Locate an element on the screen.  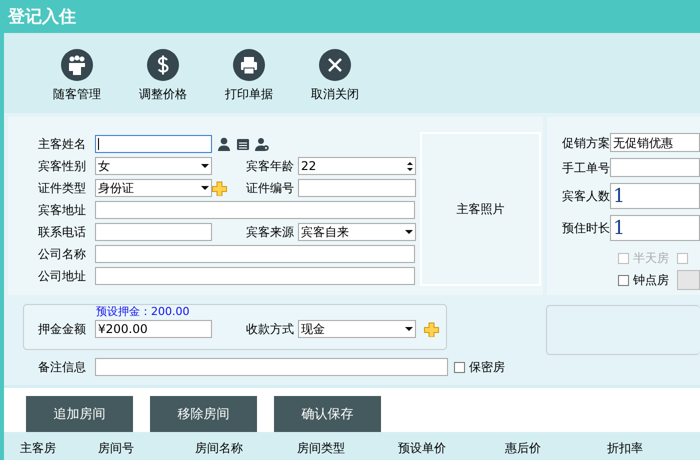
button is located at coordinates (688, 280).